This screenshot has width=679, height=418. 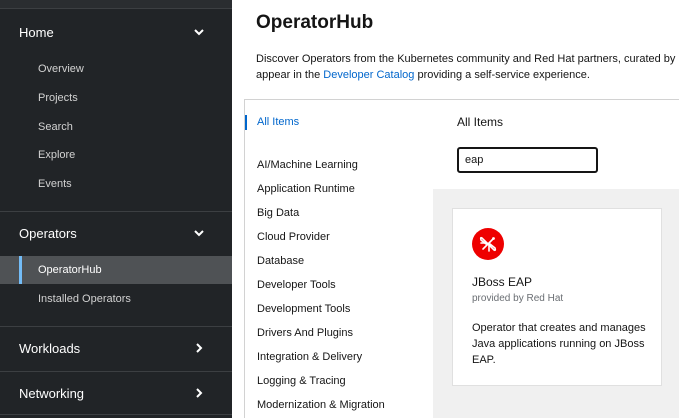 I want to click on active-category-indicator, so click(x=246, y=122).